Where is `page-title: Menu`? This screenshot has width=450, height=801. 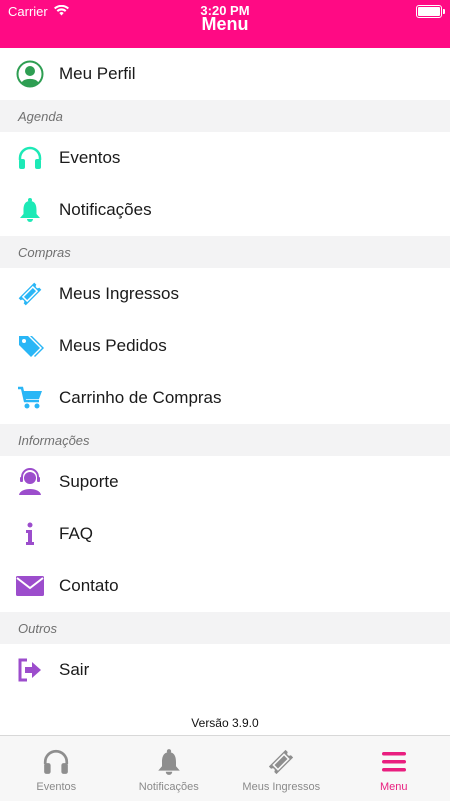 page-title: Menu is located at coordinates (225, 24).